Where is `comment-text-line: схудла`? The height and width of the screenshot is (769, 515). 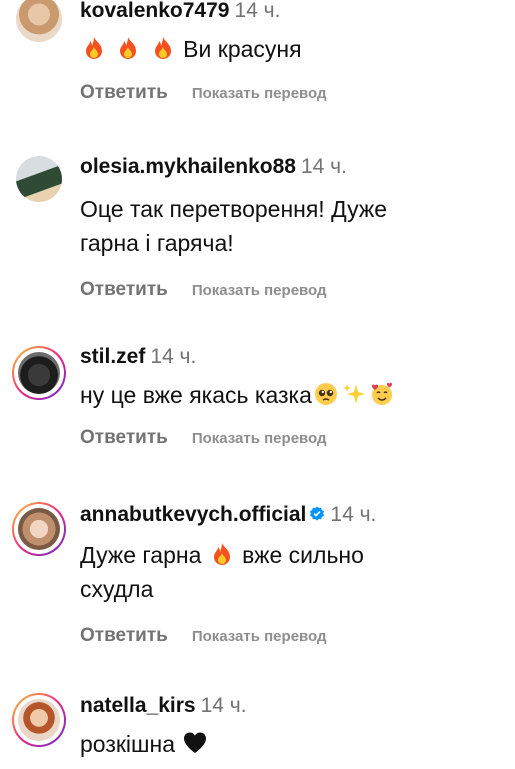 comment-text-line: схудла is located at coordinates (117, 589).